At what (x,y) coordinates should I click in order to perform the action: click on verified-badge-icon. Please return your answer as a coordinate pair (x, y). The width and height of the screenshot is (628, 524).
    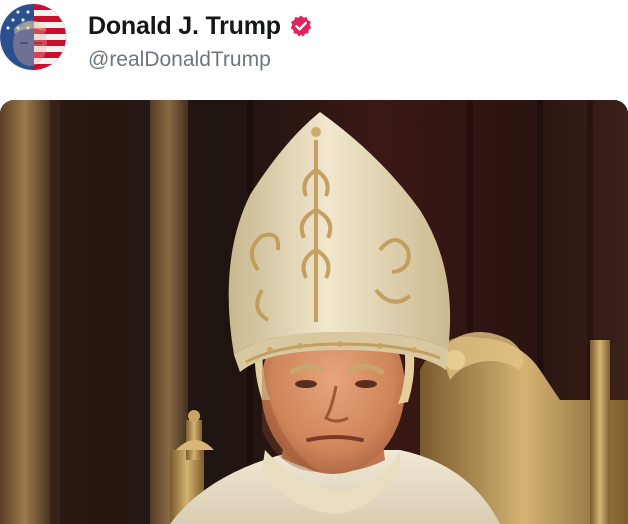
    Looking at the image, I should click on (301, 26).